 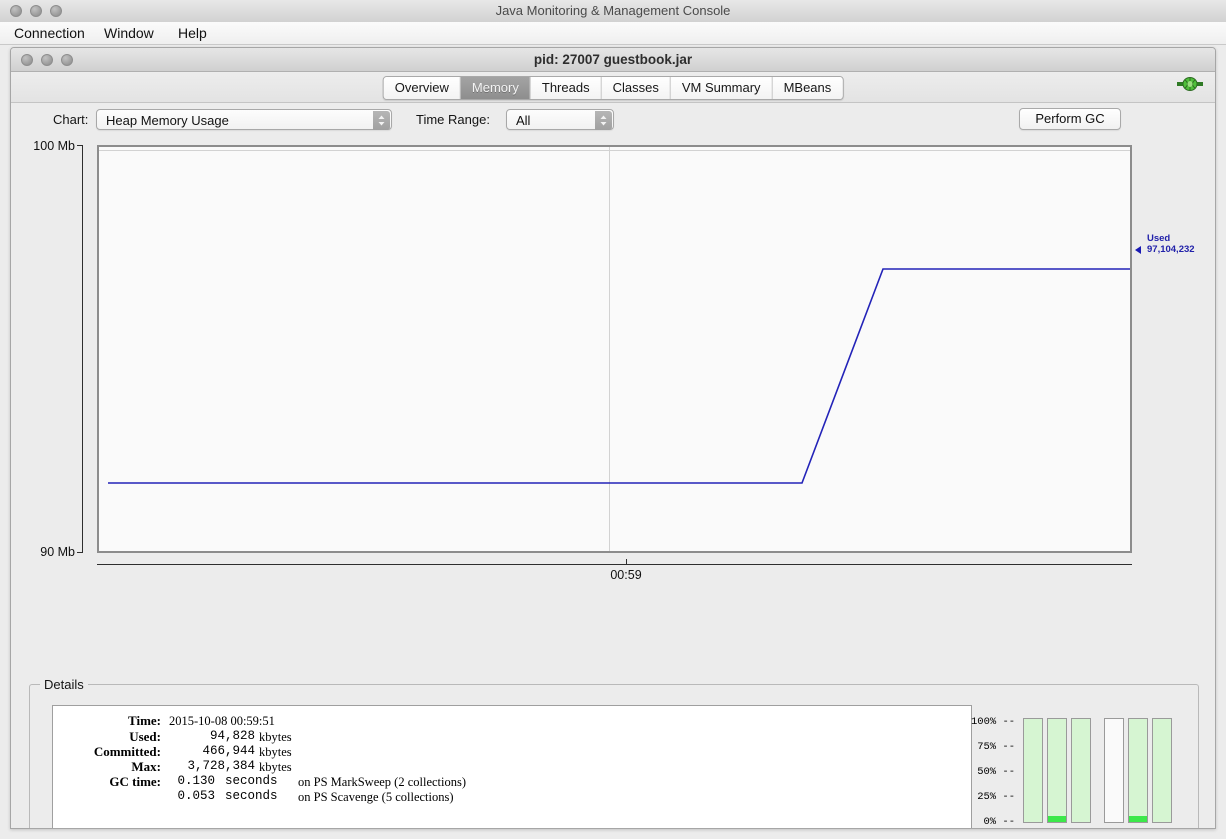 I want to click on details-text-gctime-1: on PS MarkSweep (2 collections), so click(x=382, y=782).